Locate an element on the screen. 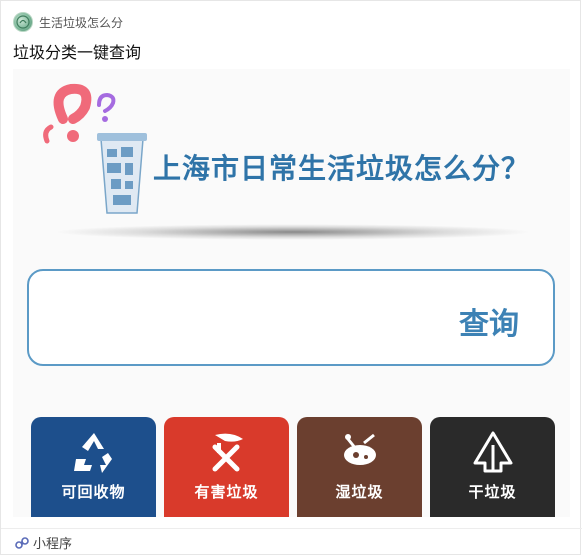  category-recyclable: 可回收物 is located at coordinates (93, 467).